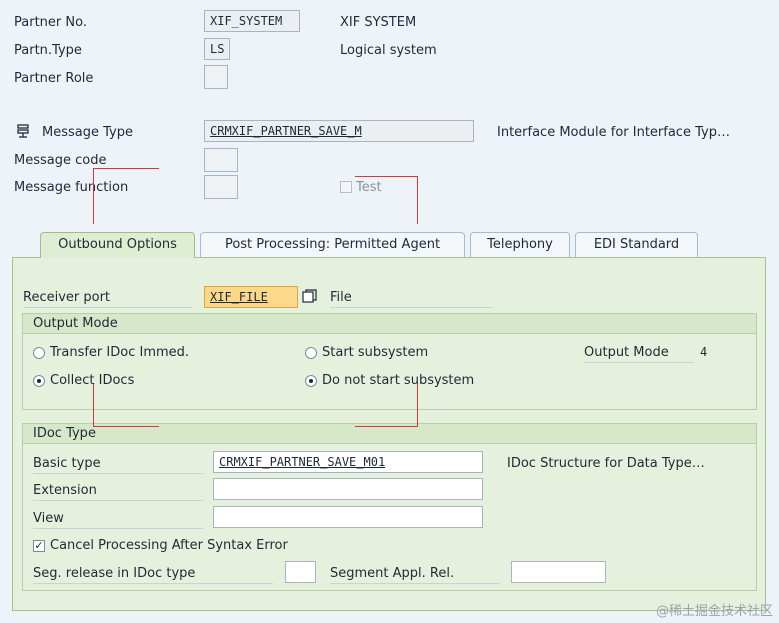  What do you see at coordinates (118, 520) in the screenshot?
I see `view-label: View` at bounding box center [118, 520].